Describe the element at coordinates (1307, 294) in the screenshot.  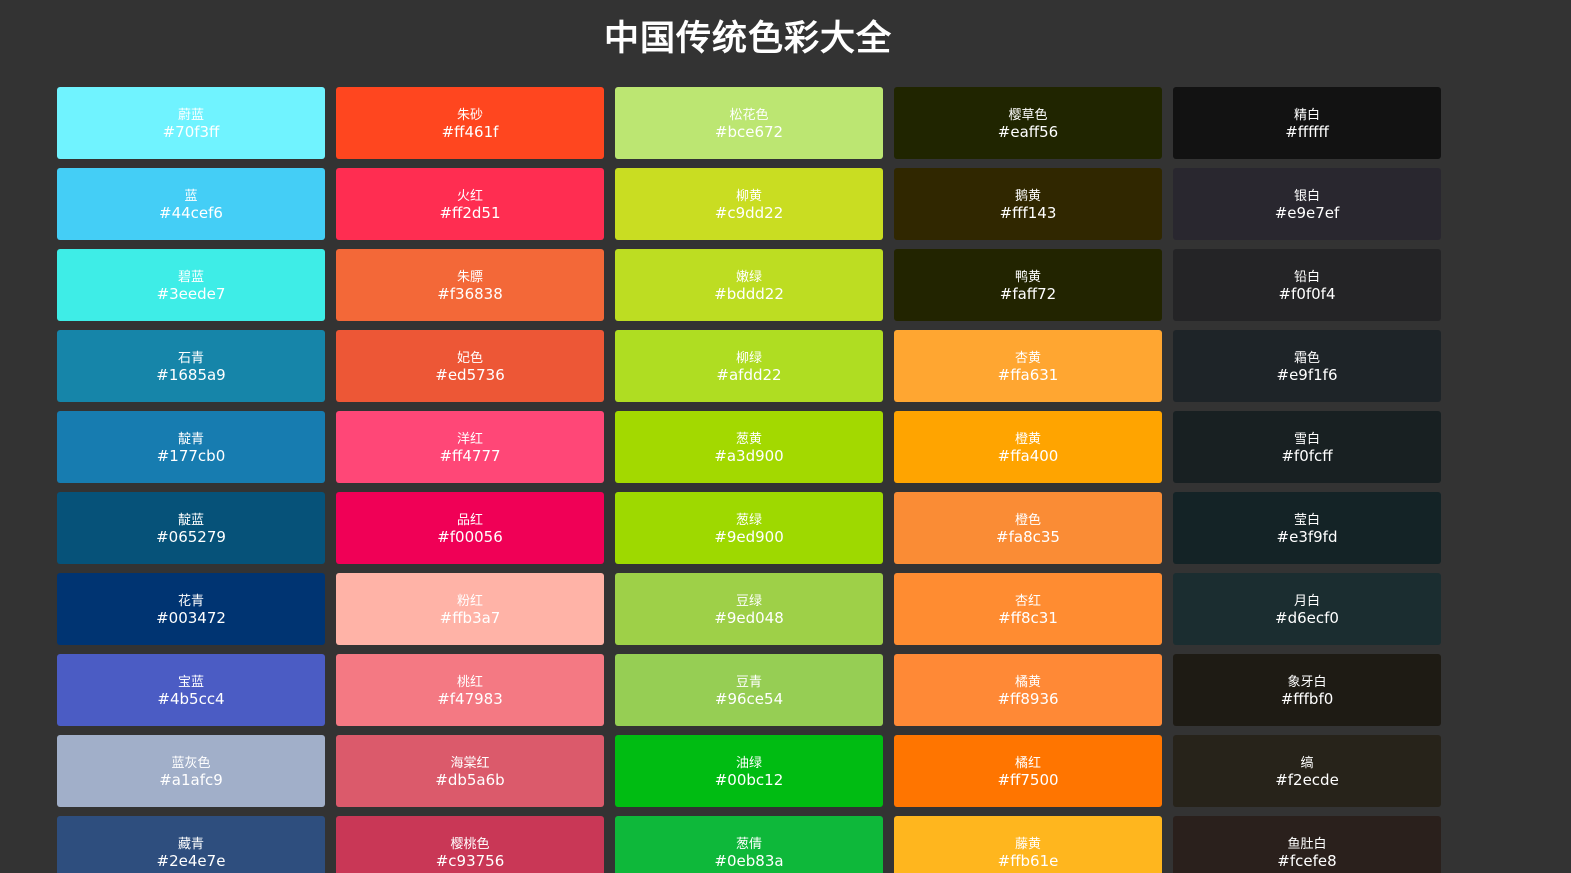
I see `color-hex: #f0f0f4` at that location.